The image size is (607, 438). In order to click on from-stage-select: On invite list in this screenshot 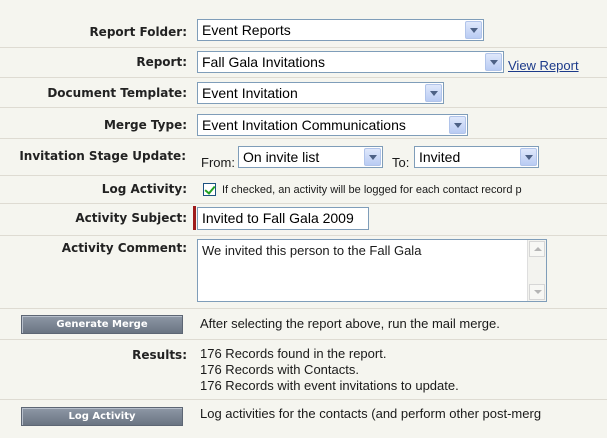, I will do `click(310, 157)`.